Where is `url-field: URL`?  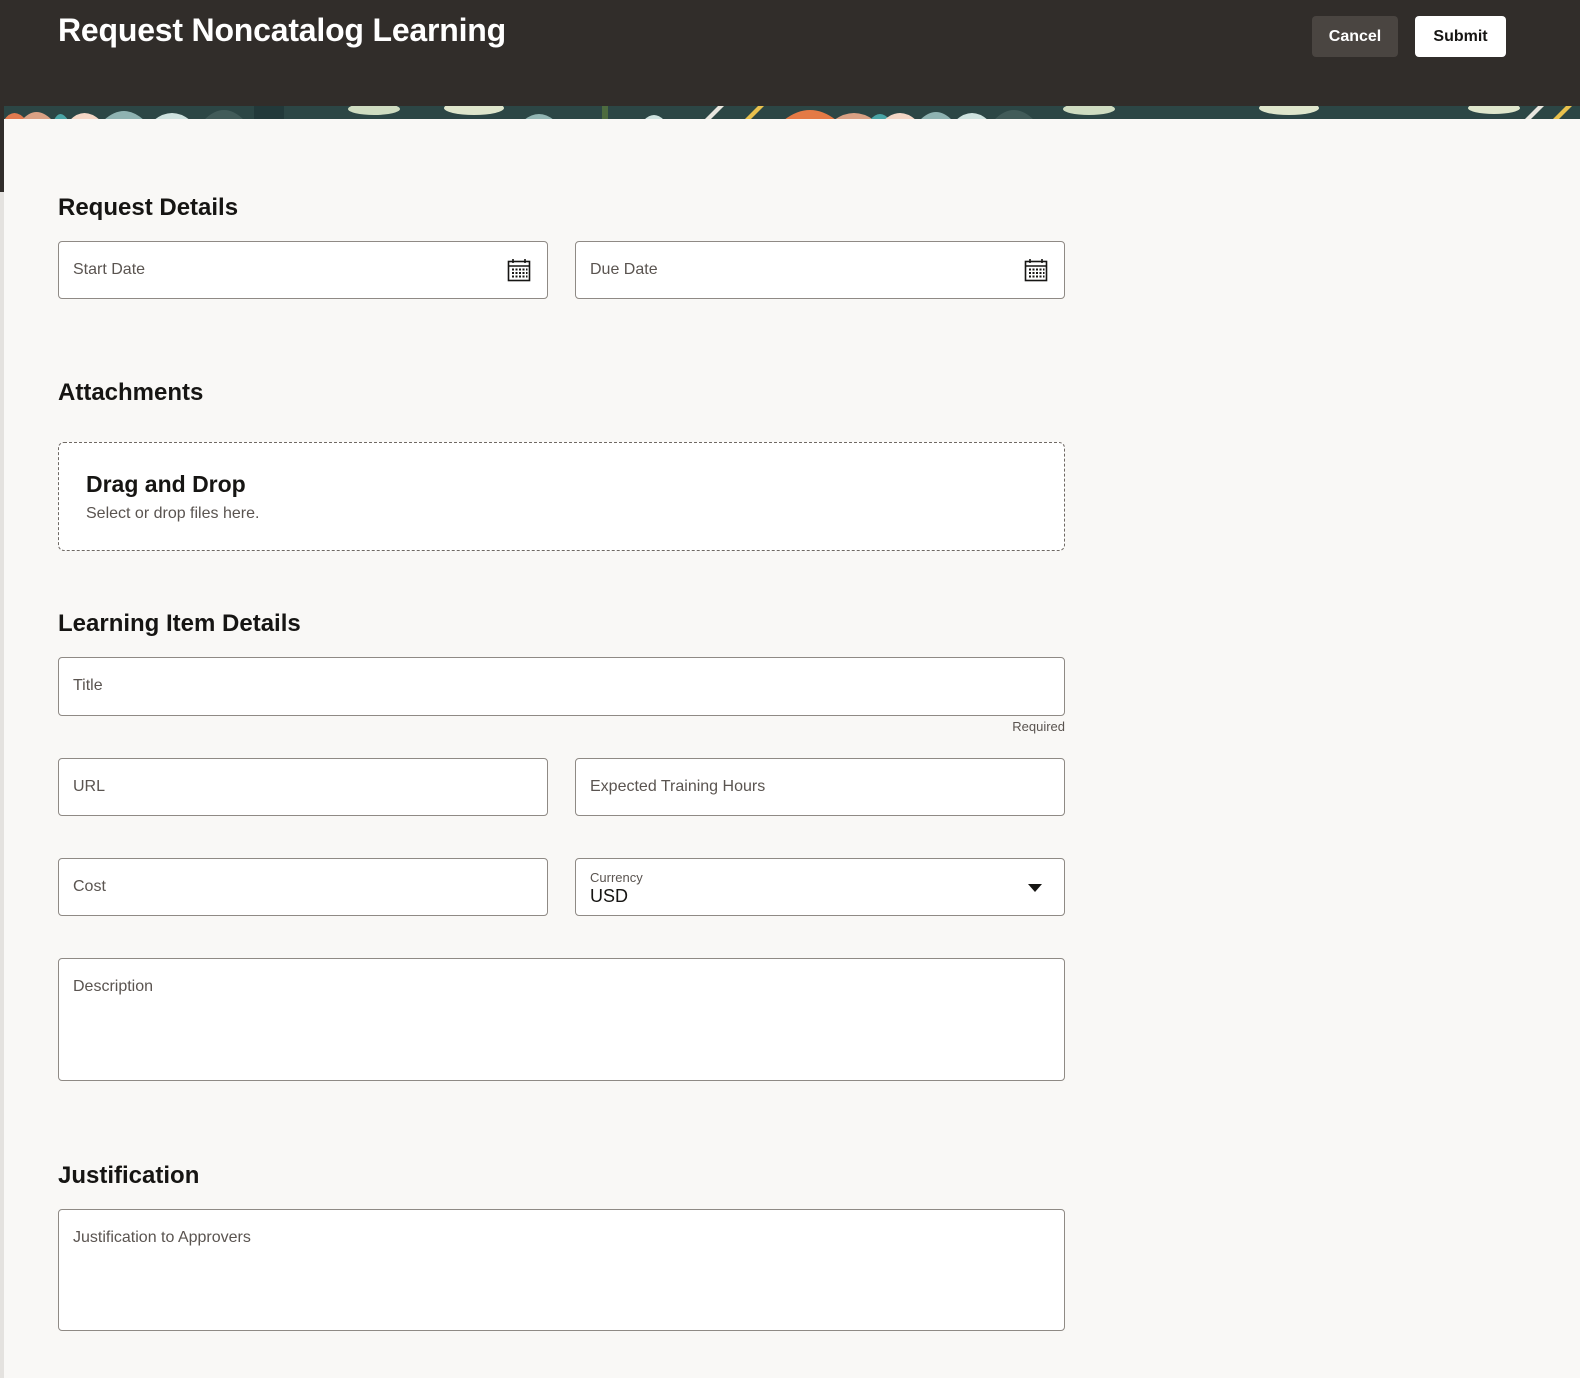 url-field: URL is located at coordinates (303, 787).